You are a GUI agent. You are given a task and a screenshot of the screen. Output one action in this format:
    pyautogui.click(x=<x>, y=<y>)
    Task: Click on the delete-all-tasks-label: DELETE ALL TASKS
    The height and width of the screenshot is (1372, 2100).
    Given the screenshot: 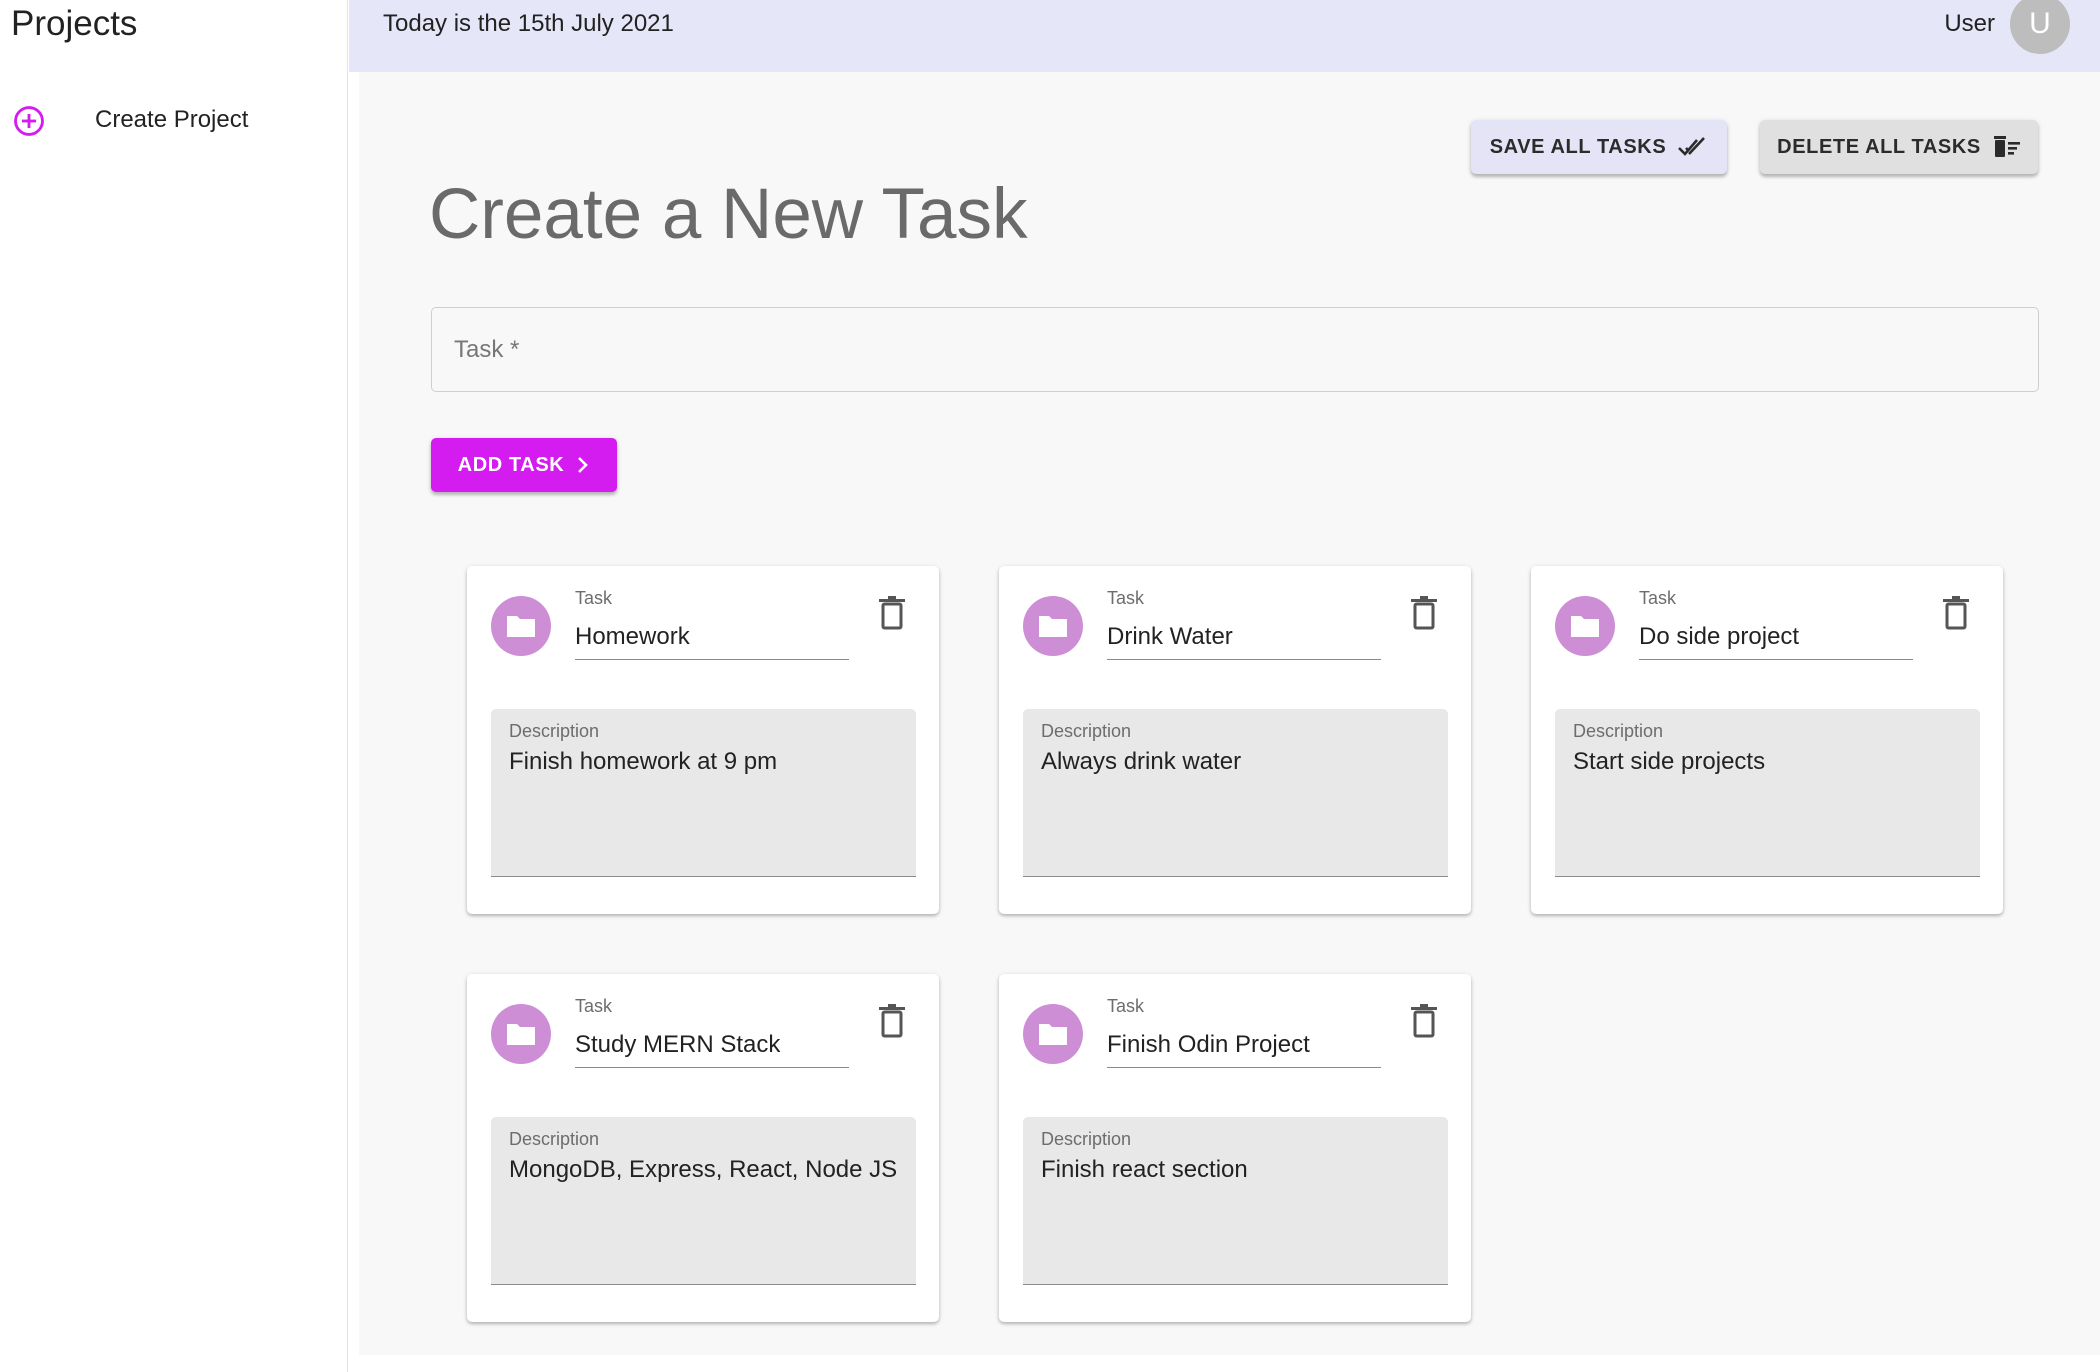 What is the action you would take?
    pyautogui.click(x=1879, y=146)
    